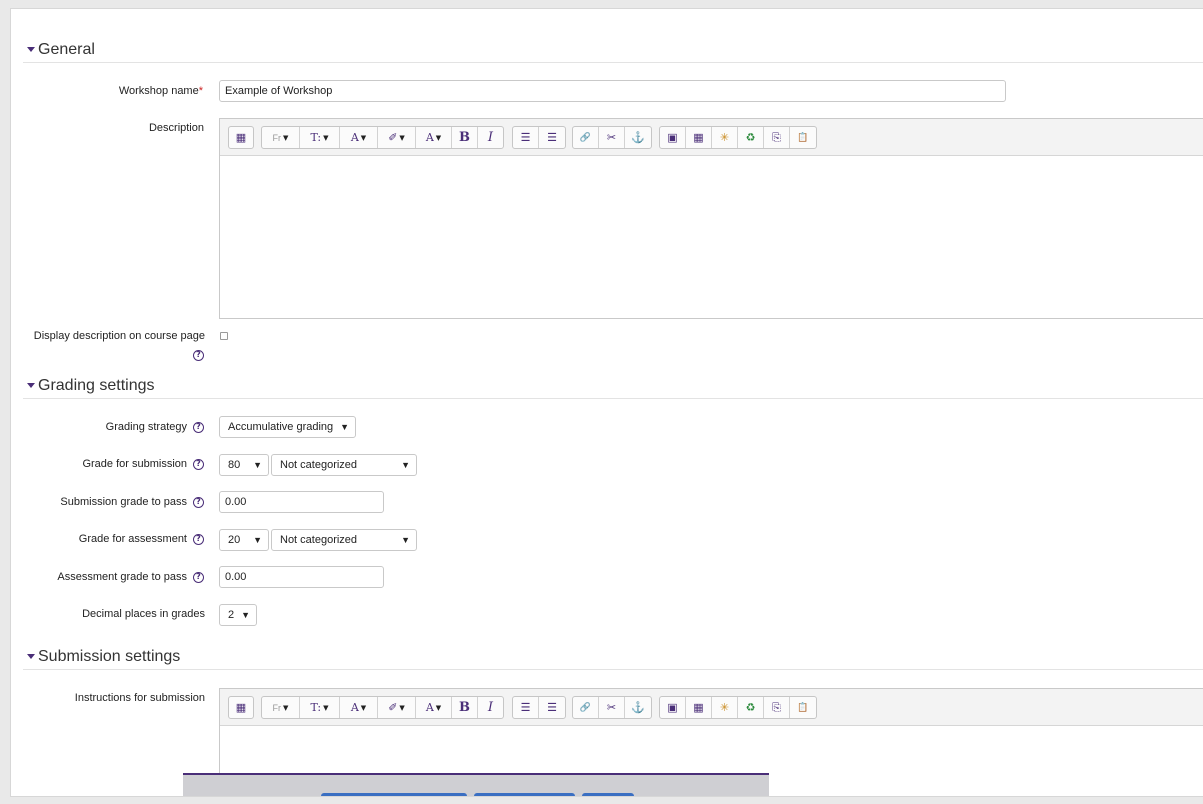 This screenshot has height=804, width=1203. I want to click on display-description-checkbox, so click(224, 336).